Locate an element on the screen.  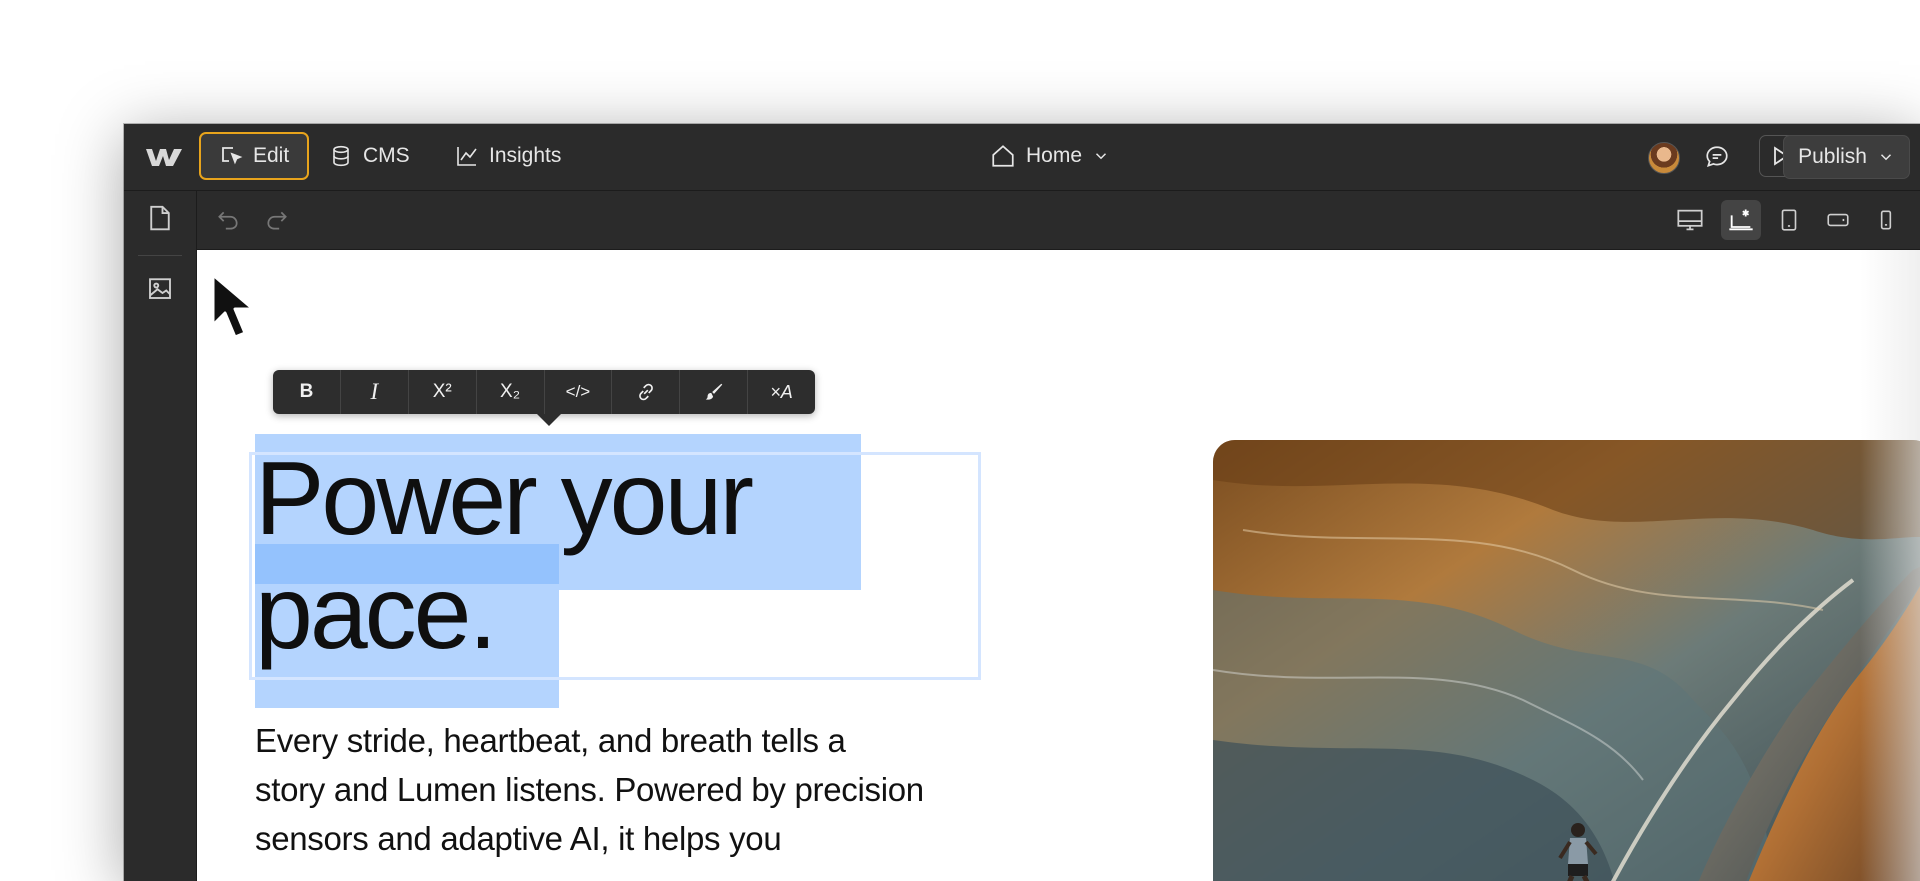
italic-button: I is located at coordinates (375, 392).